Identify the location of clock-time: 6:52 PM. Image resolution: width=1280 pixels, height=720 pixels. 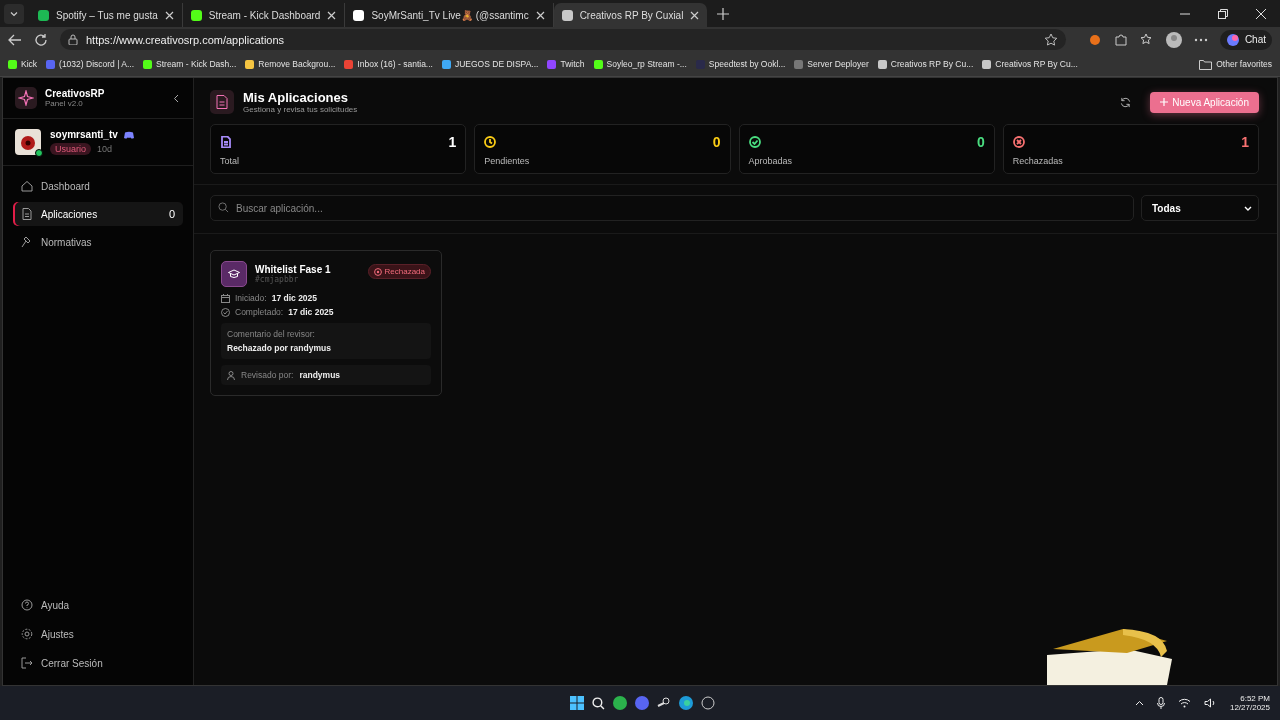
(1255, 698).